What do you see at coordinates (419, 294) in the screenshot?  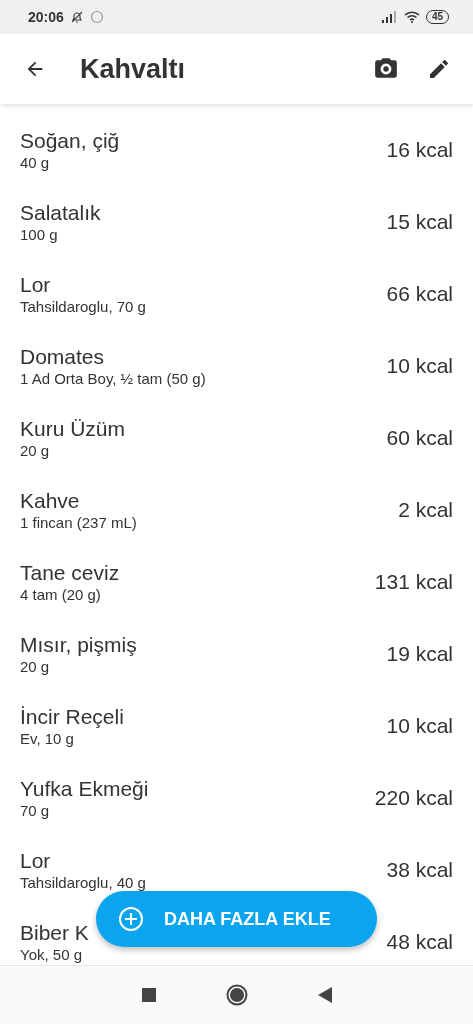 I see `calorie-value: 66 kcal` at bounding box center [419, 294].